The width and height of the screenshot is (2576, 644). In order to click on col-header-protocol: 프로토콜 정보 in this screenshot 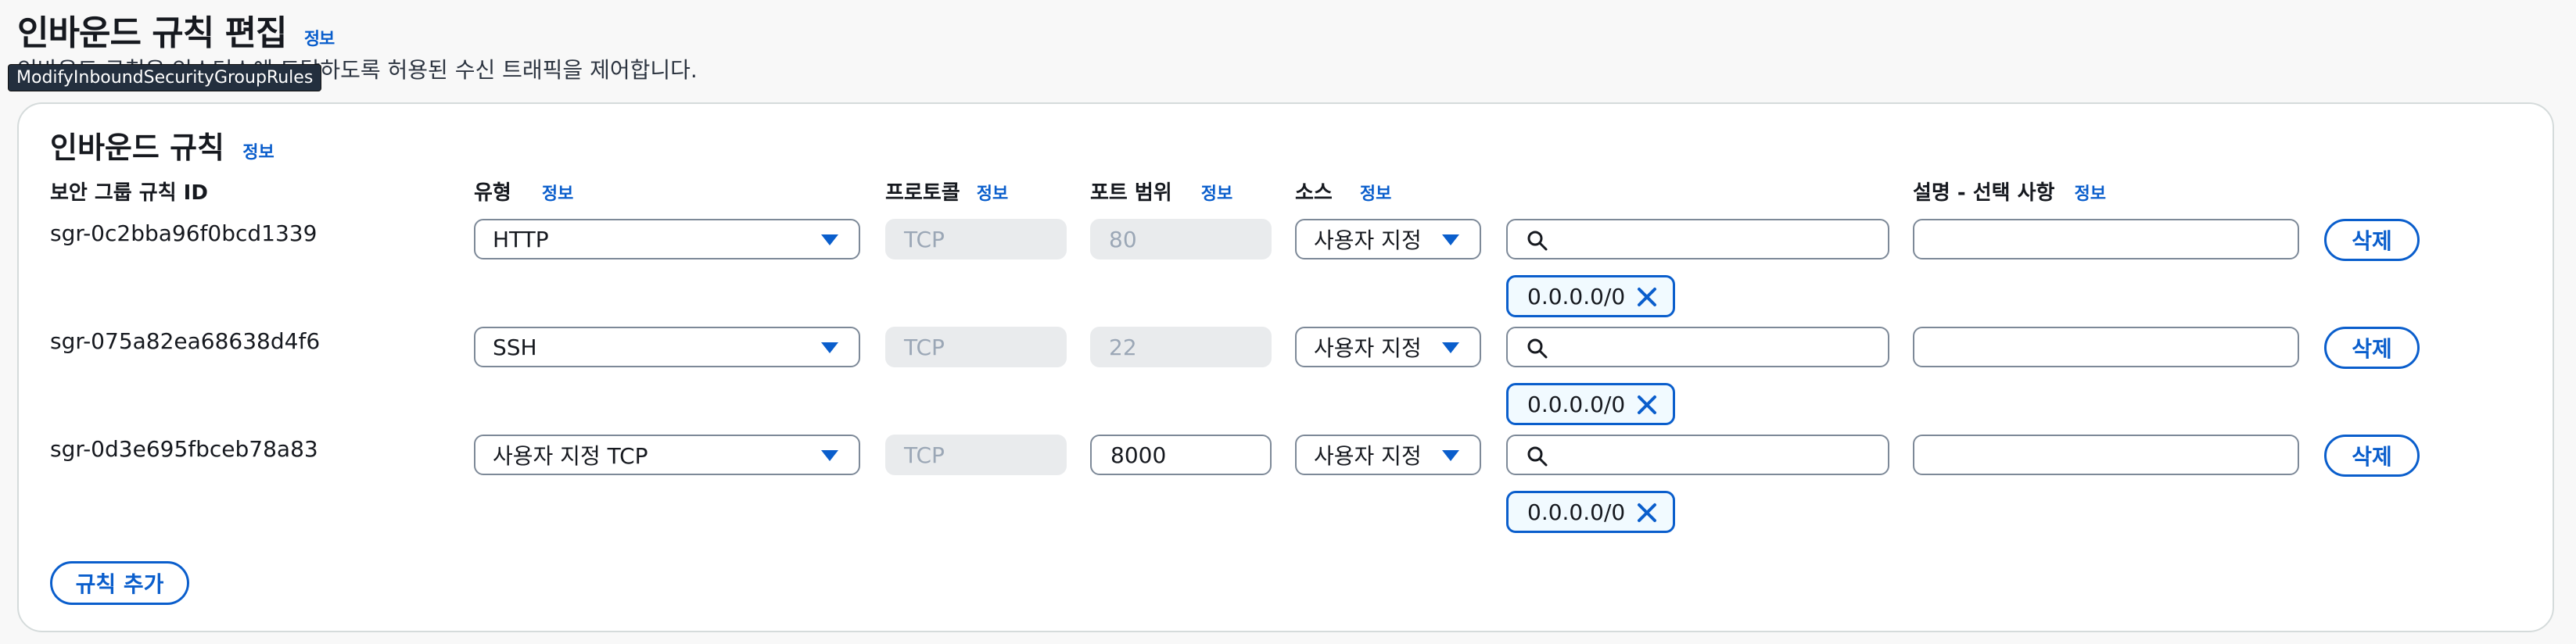, I will do `click(946, 191)`.